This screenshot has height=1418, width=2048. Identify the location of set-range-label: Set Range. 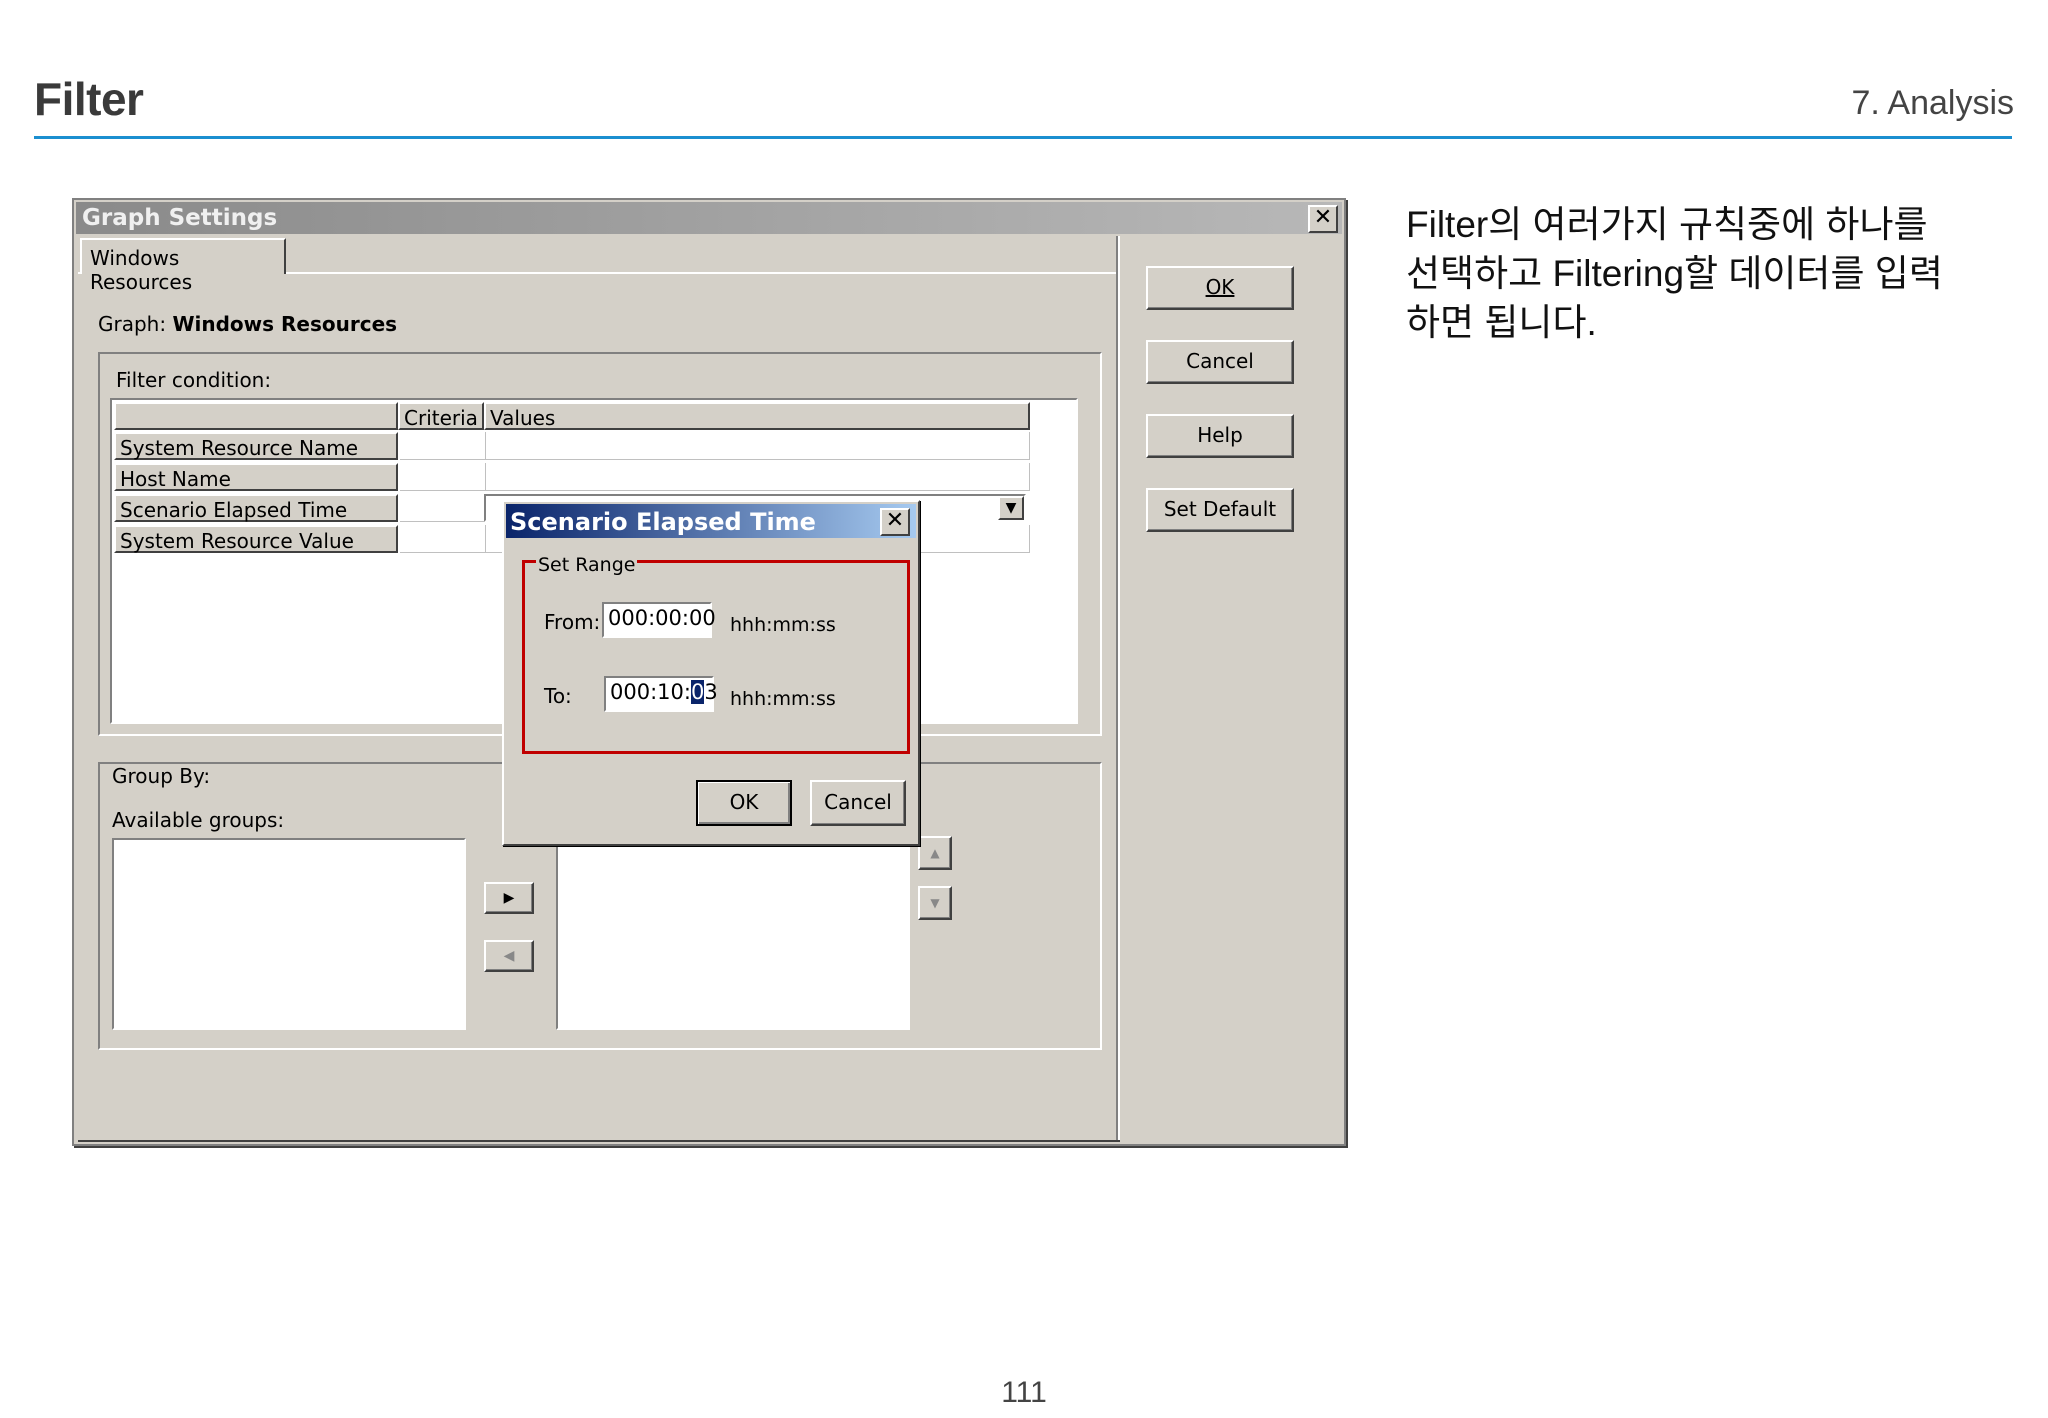
(587, 565).